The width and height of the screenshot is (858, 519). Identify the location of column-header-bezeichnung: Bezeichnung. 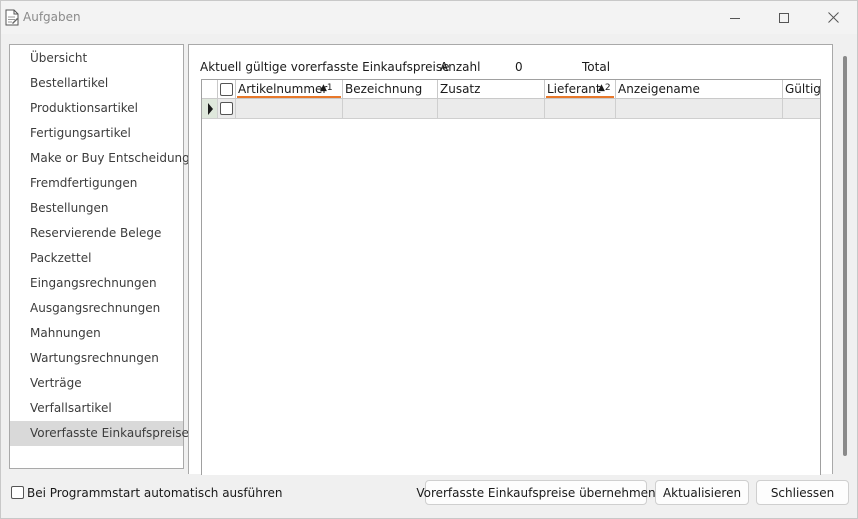
(390, 89).